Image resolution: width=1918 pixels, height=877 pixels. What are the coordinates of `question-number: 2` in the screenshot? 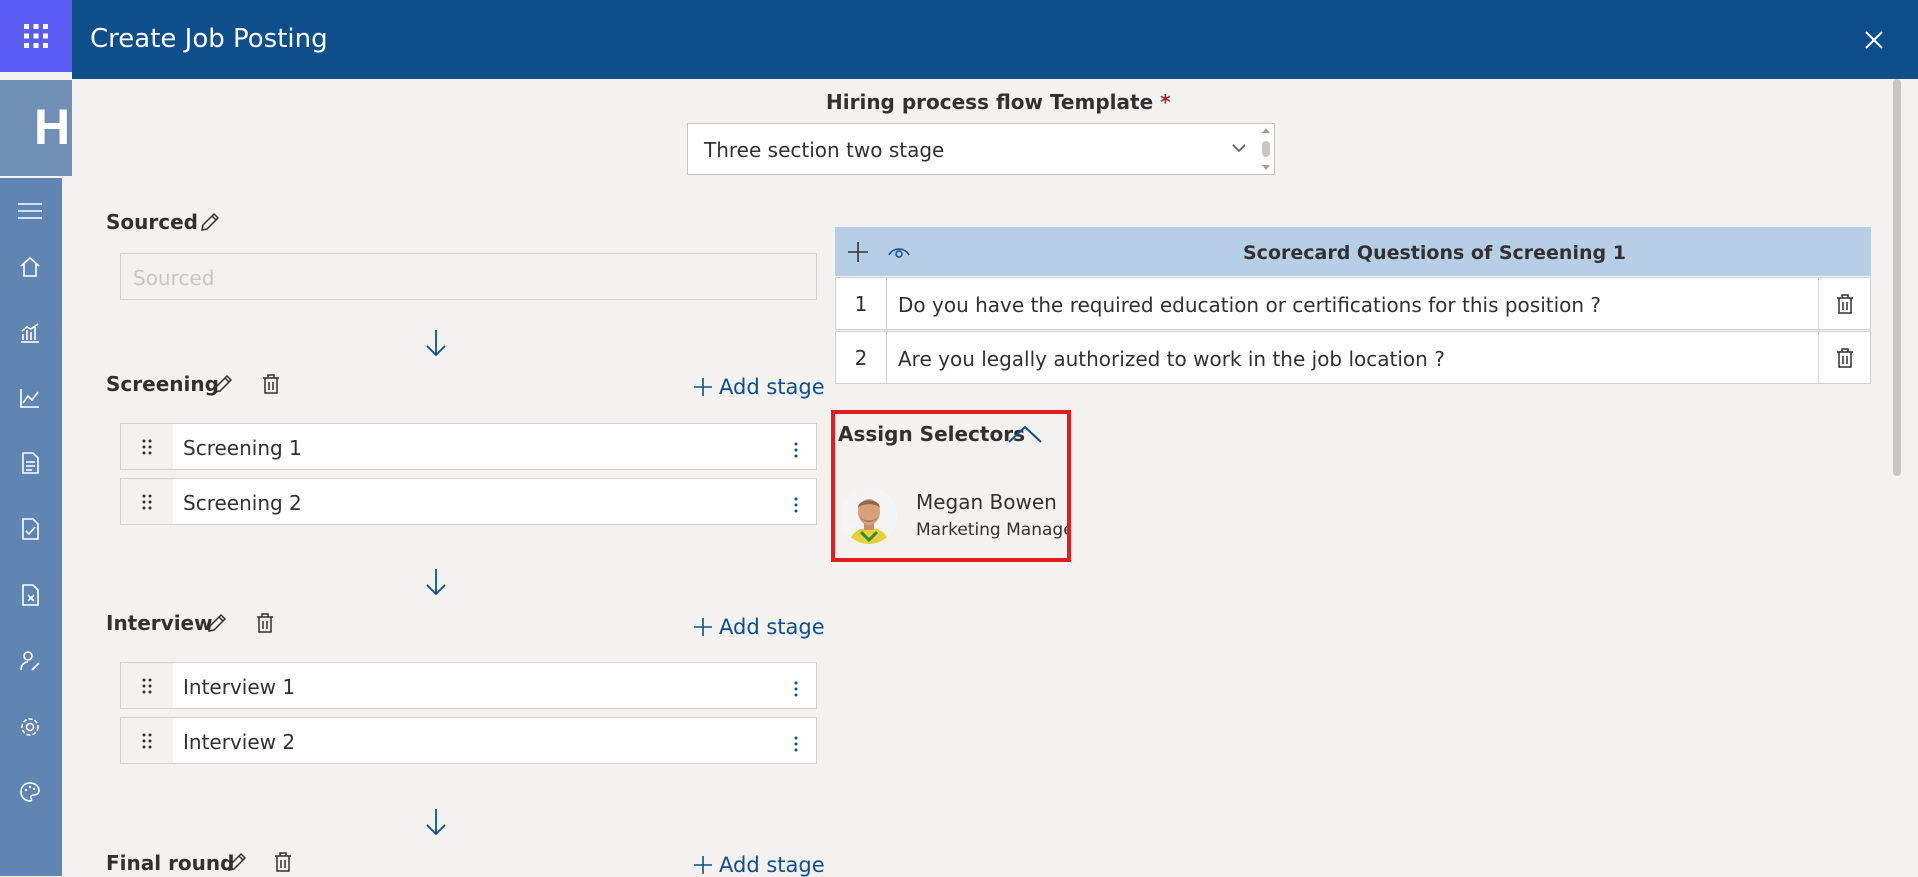 It's located at (861, 357).